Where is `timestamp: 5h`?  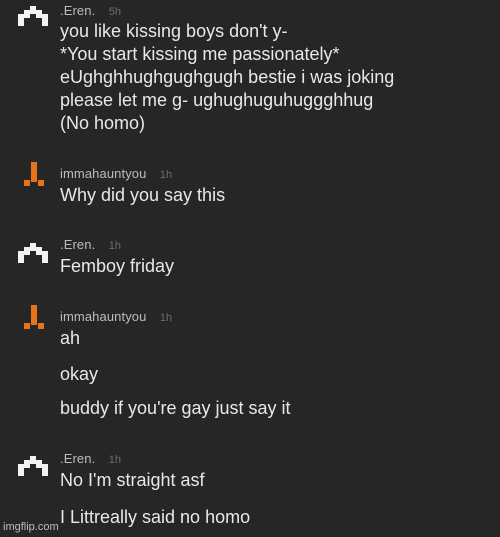
timestamp: 5h is located at coordinates (114, 12).